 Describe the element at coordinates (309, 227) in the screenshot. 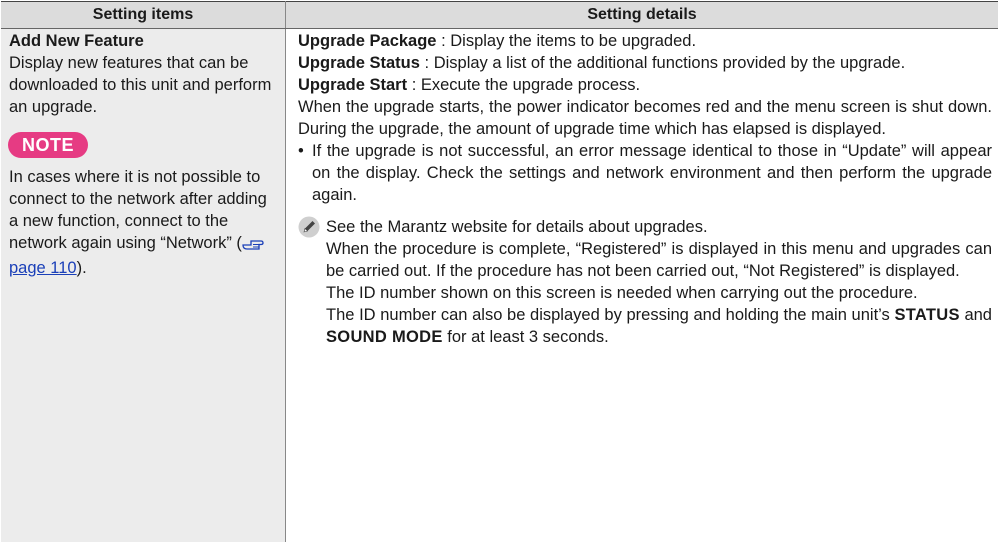

I see `pencil-memo-icon` at that location.